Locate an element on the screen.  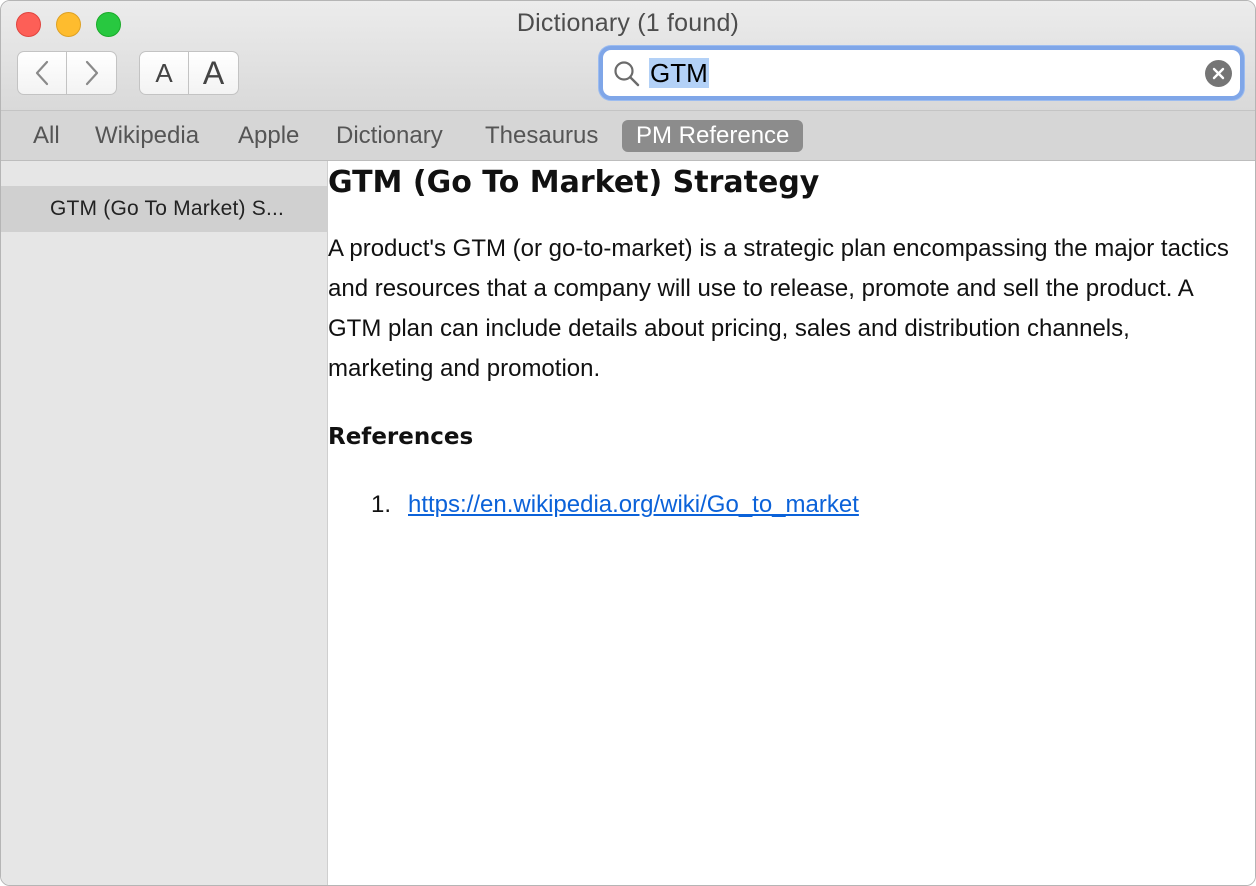
font-size-buttons: A A is located at coordinates (189, 73).